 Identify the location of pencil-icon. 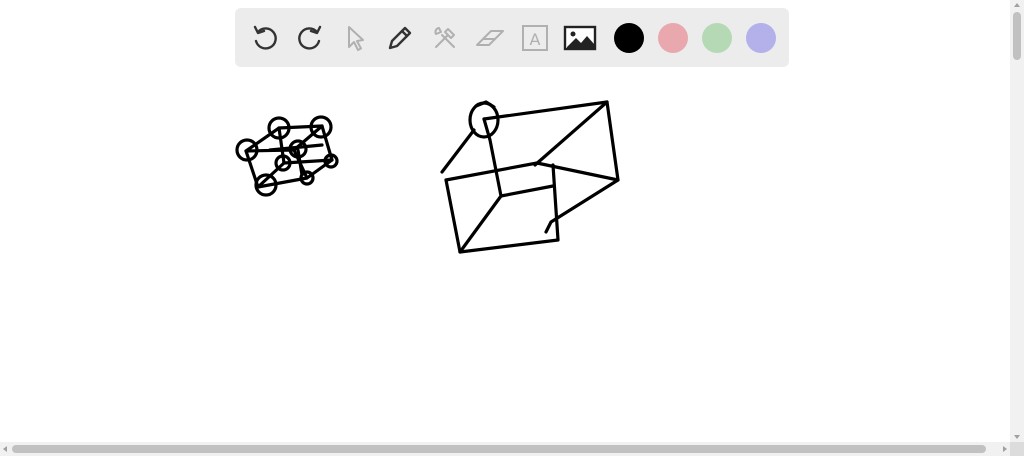
(400, 37).